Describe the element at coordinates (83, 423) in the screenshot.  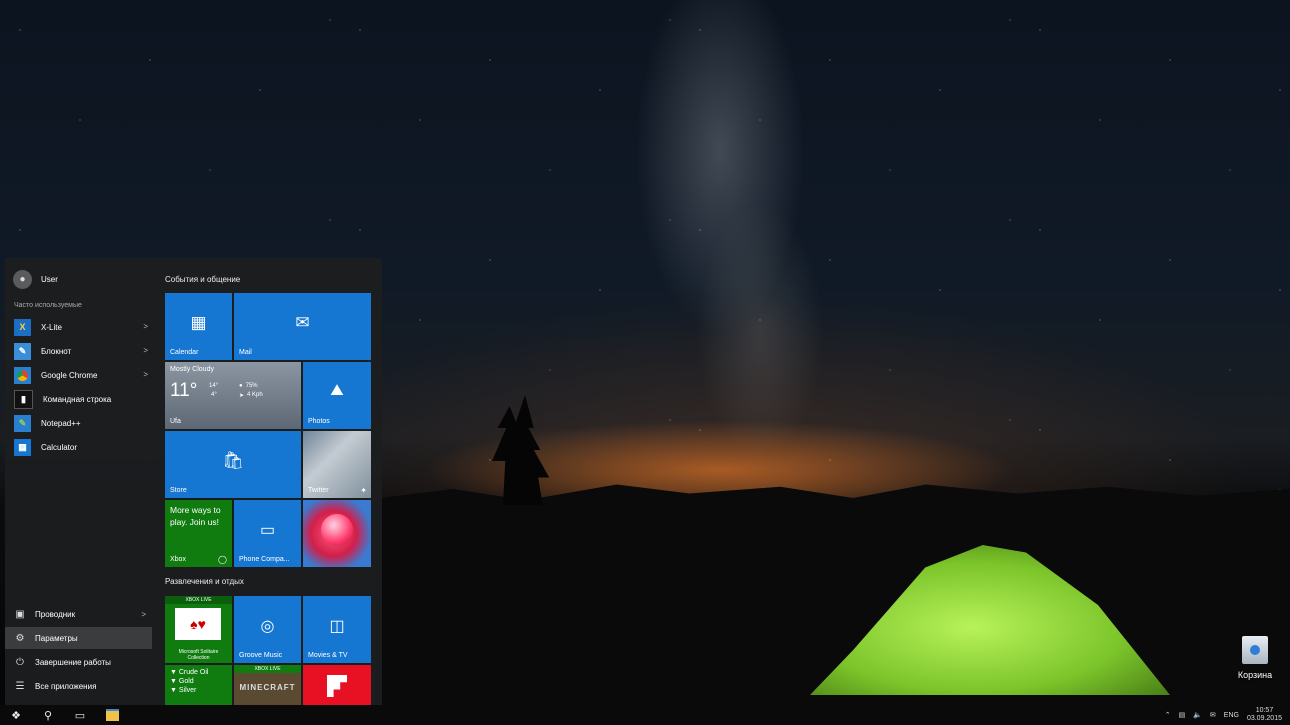
I see `app-item-notepadpp: ✎ Notepad++` at that location.